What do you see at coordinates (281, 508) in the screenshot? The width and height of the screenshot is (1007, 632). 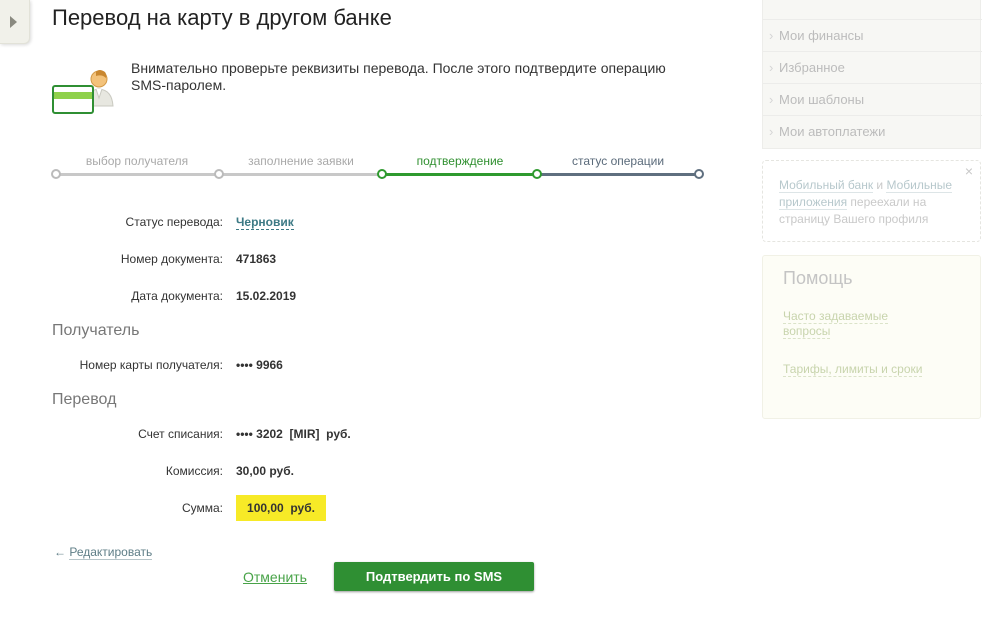 I see `amount-value: 100,00 руб.` at bounding box center [281, 508].